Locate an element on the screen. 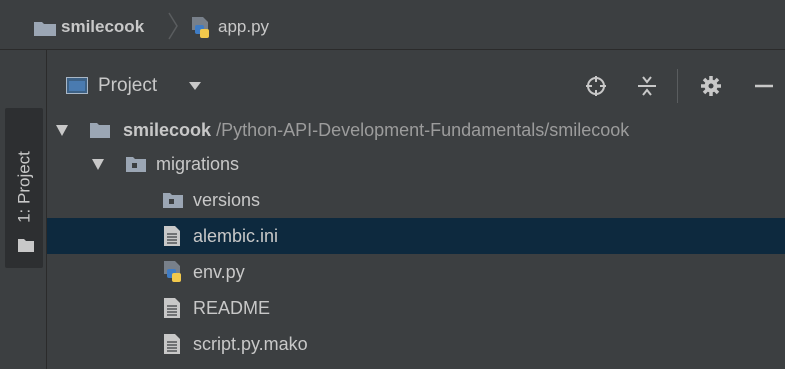  project-view-icon is located at coordinates (77, 85).